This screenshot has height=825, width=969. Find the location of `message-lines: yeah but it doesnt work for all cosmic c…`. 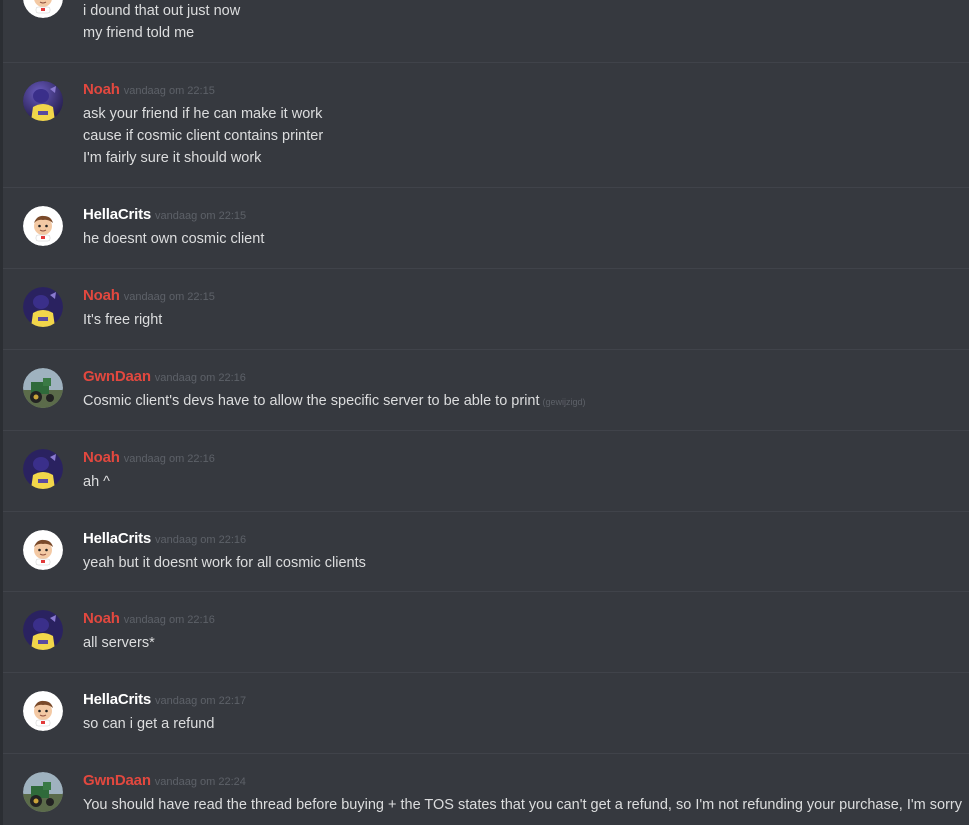

message-lines: yeah but it doesnt work for all cosmic c… is located at coordinates (521, 563).